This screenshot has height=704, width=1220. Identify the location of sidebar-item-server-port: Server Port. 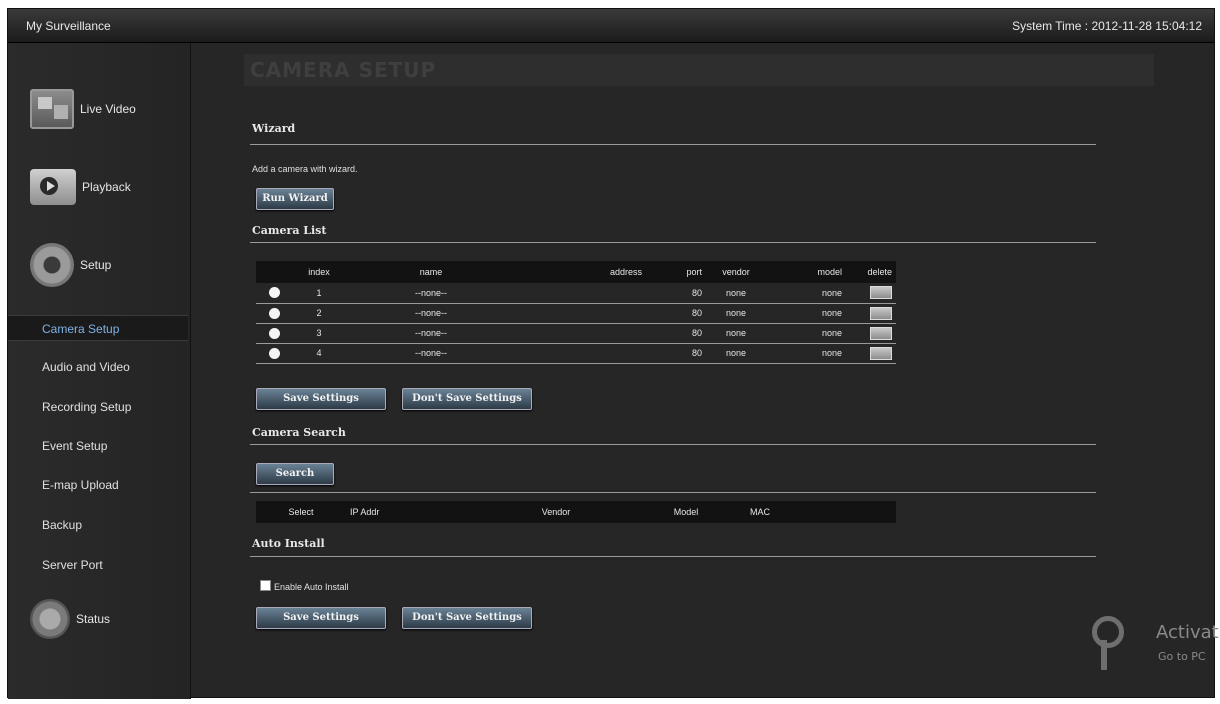
(98, 565).